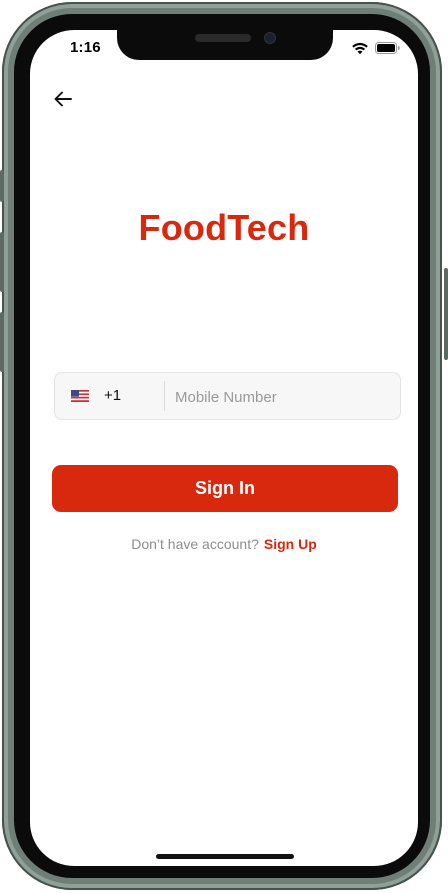 The image size is (448, 894). Describe the element at coordinates (225, 856) in the screenshot. I see `home-indicator` at that location.